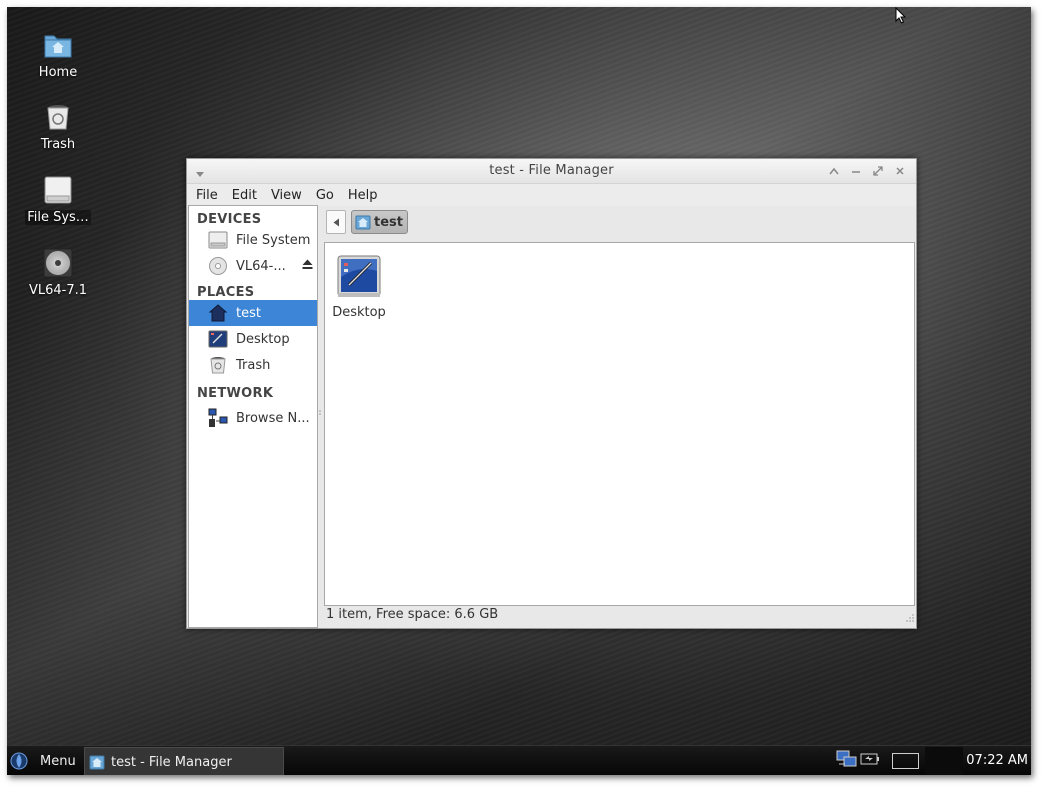  What do you see at coordinates (900, 171) in the screenshot?
I see `close-icon` at bounding box center [900, 171].